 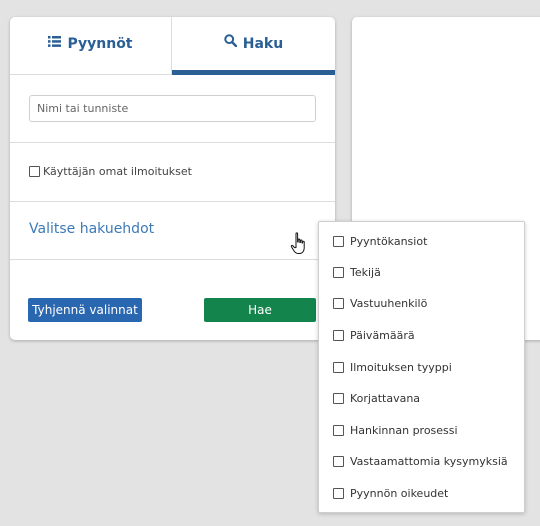 I want to click on tab-bar: Pyynnöt Haku, so click(x=172, y=46).